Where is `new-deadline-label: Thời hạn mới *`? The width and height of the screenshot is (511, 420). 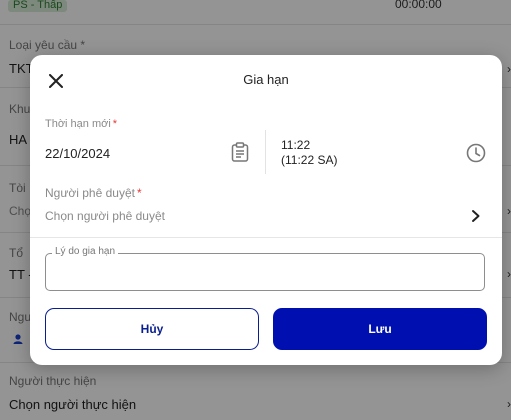 new-deadline-label: Thời hạn mới * is located at coordinates (81, 124).